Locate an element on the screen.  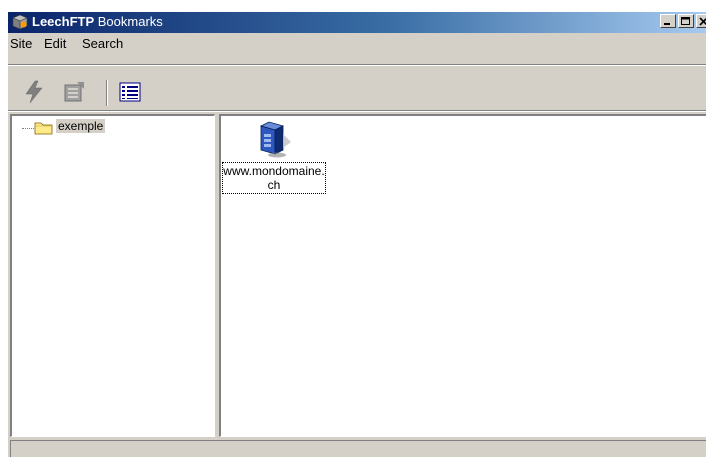
close-button is located at coordinates (701, 21).